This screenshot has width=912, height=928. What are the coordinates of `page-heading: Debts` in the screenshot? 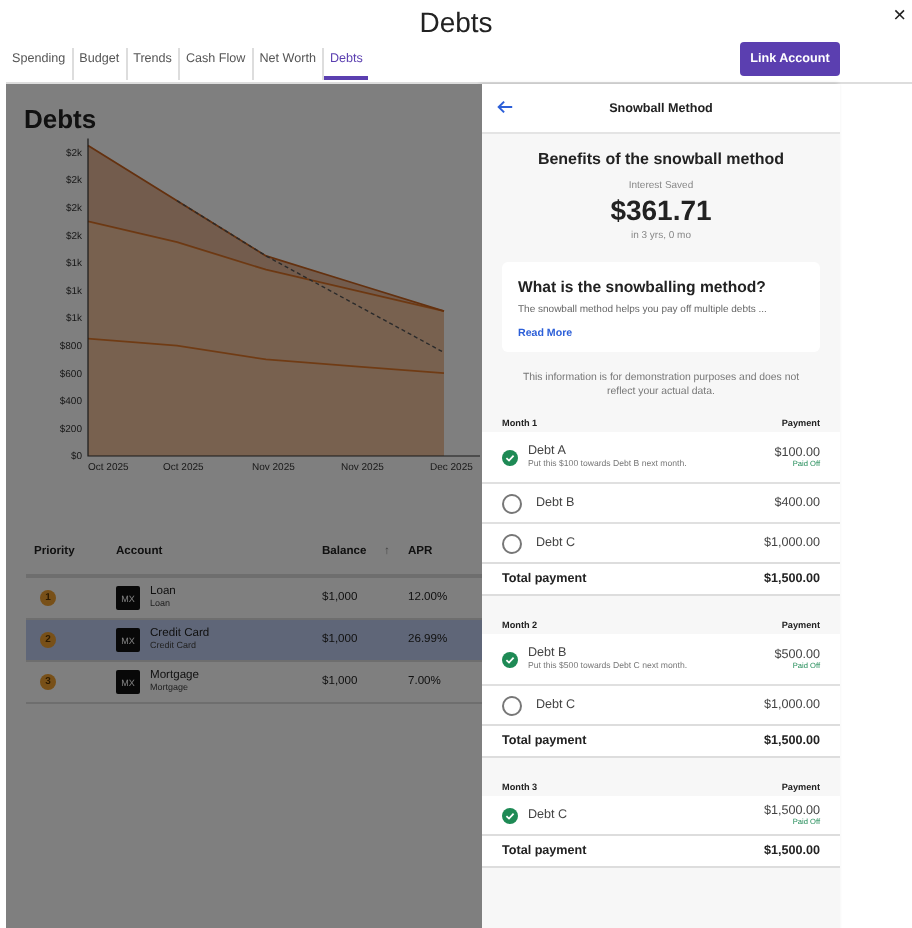 It's located at (60, 119).